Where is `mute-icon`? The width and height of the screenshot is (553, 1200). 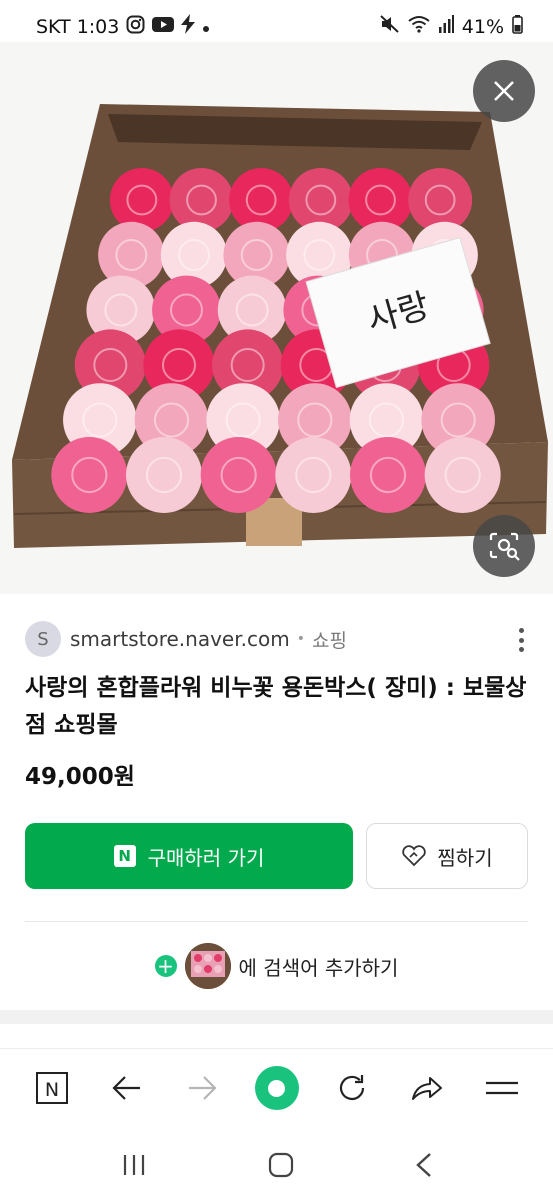 mute-icon is located at coordinates (390, 26).